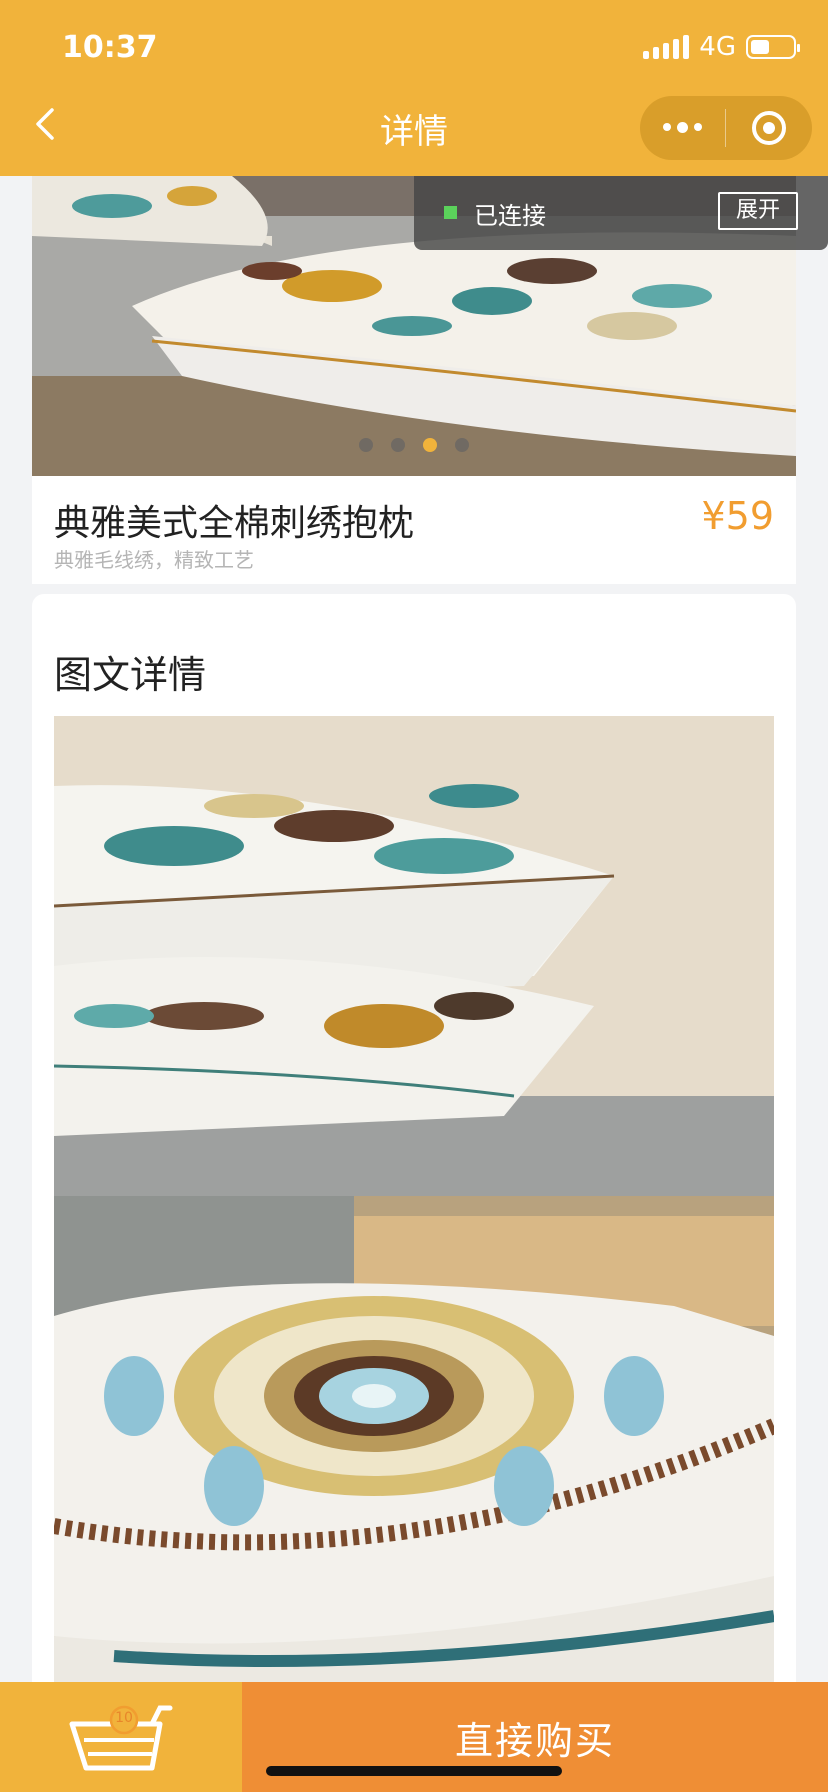 This screenshot has width=828, height=1792. I want to click on product-info: 典雅美式全棉刺绣抱枕 ¥59 典雅毛线绣，精致工艺, so click(414, 530).